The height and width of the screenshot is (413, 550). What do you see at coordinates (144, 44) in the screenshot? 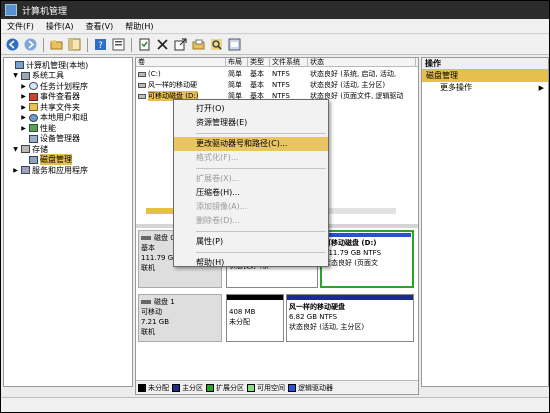
I see `checklist-icon` at bounding box center [144, 44].